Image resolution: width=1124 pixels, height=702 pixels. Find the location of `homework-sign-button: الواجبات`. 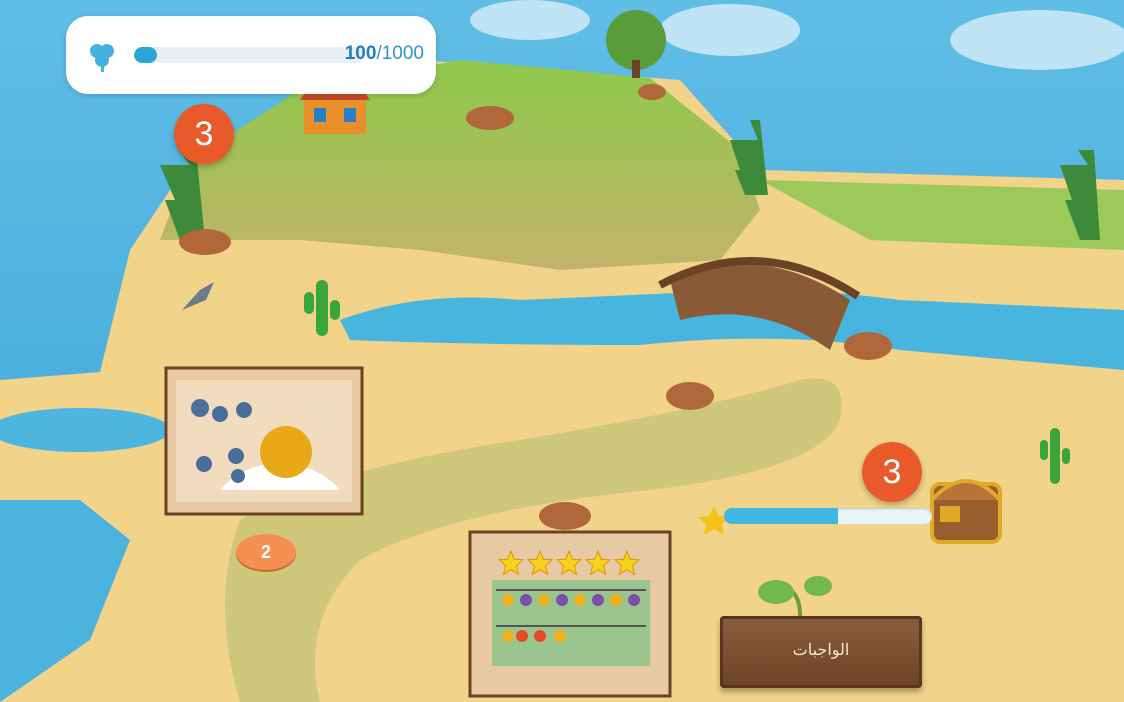

homework-sign-button: الواجبات is located at coordinates (821, 652).